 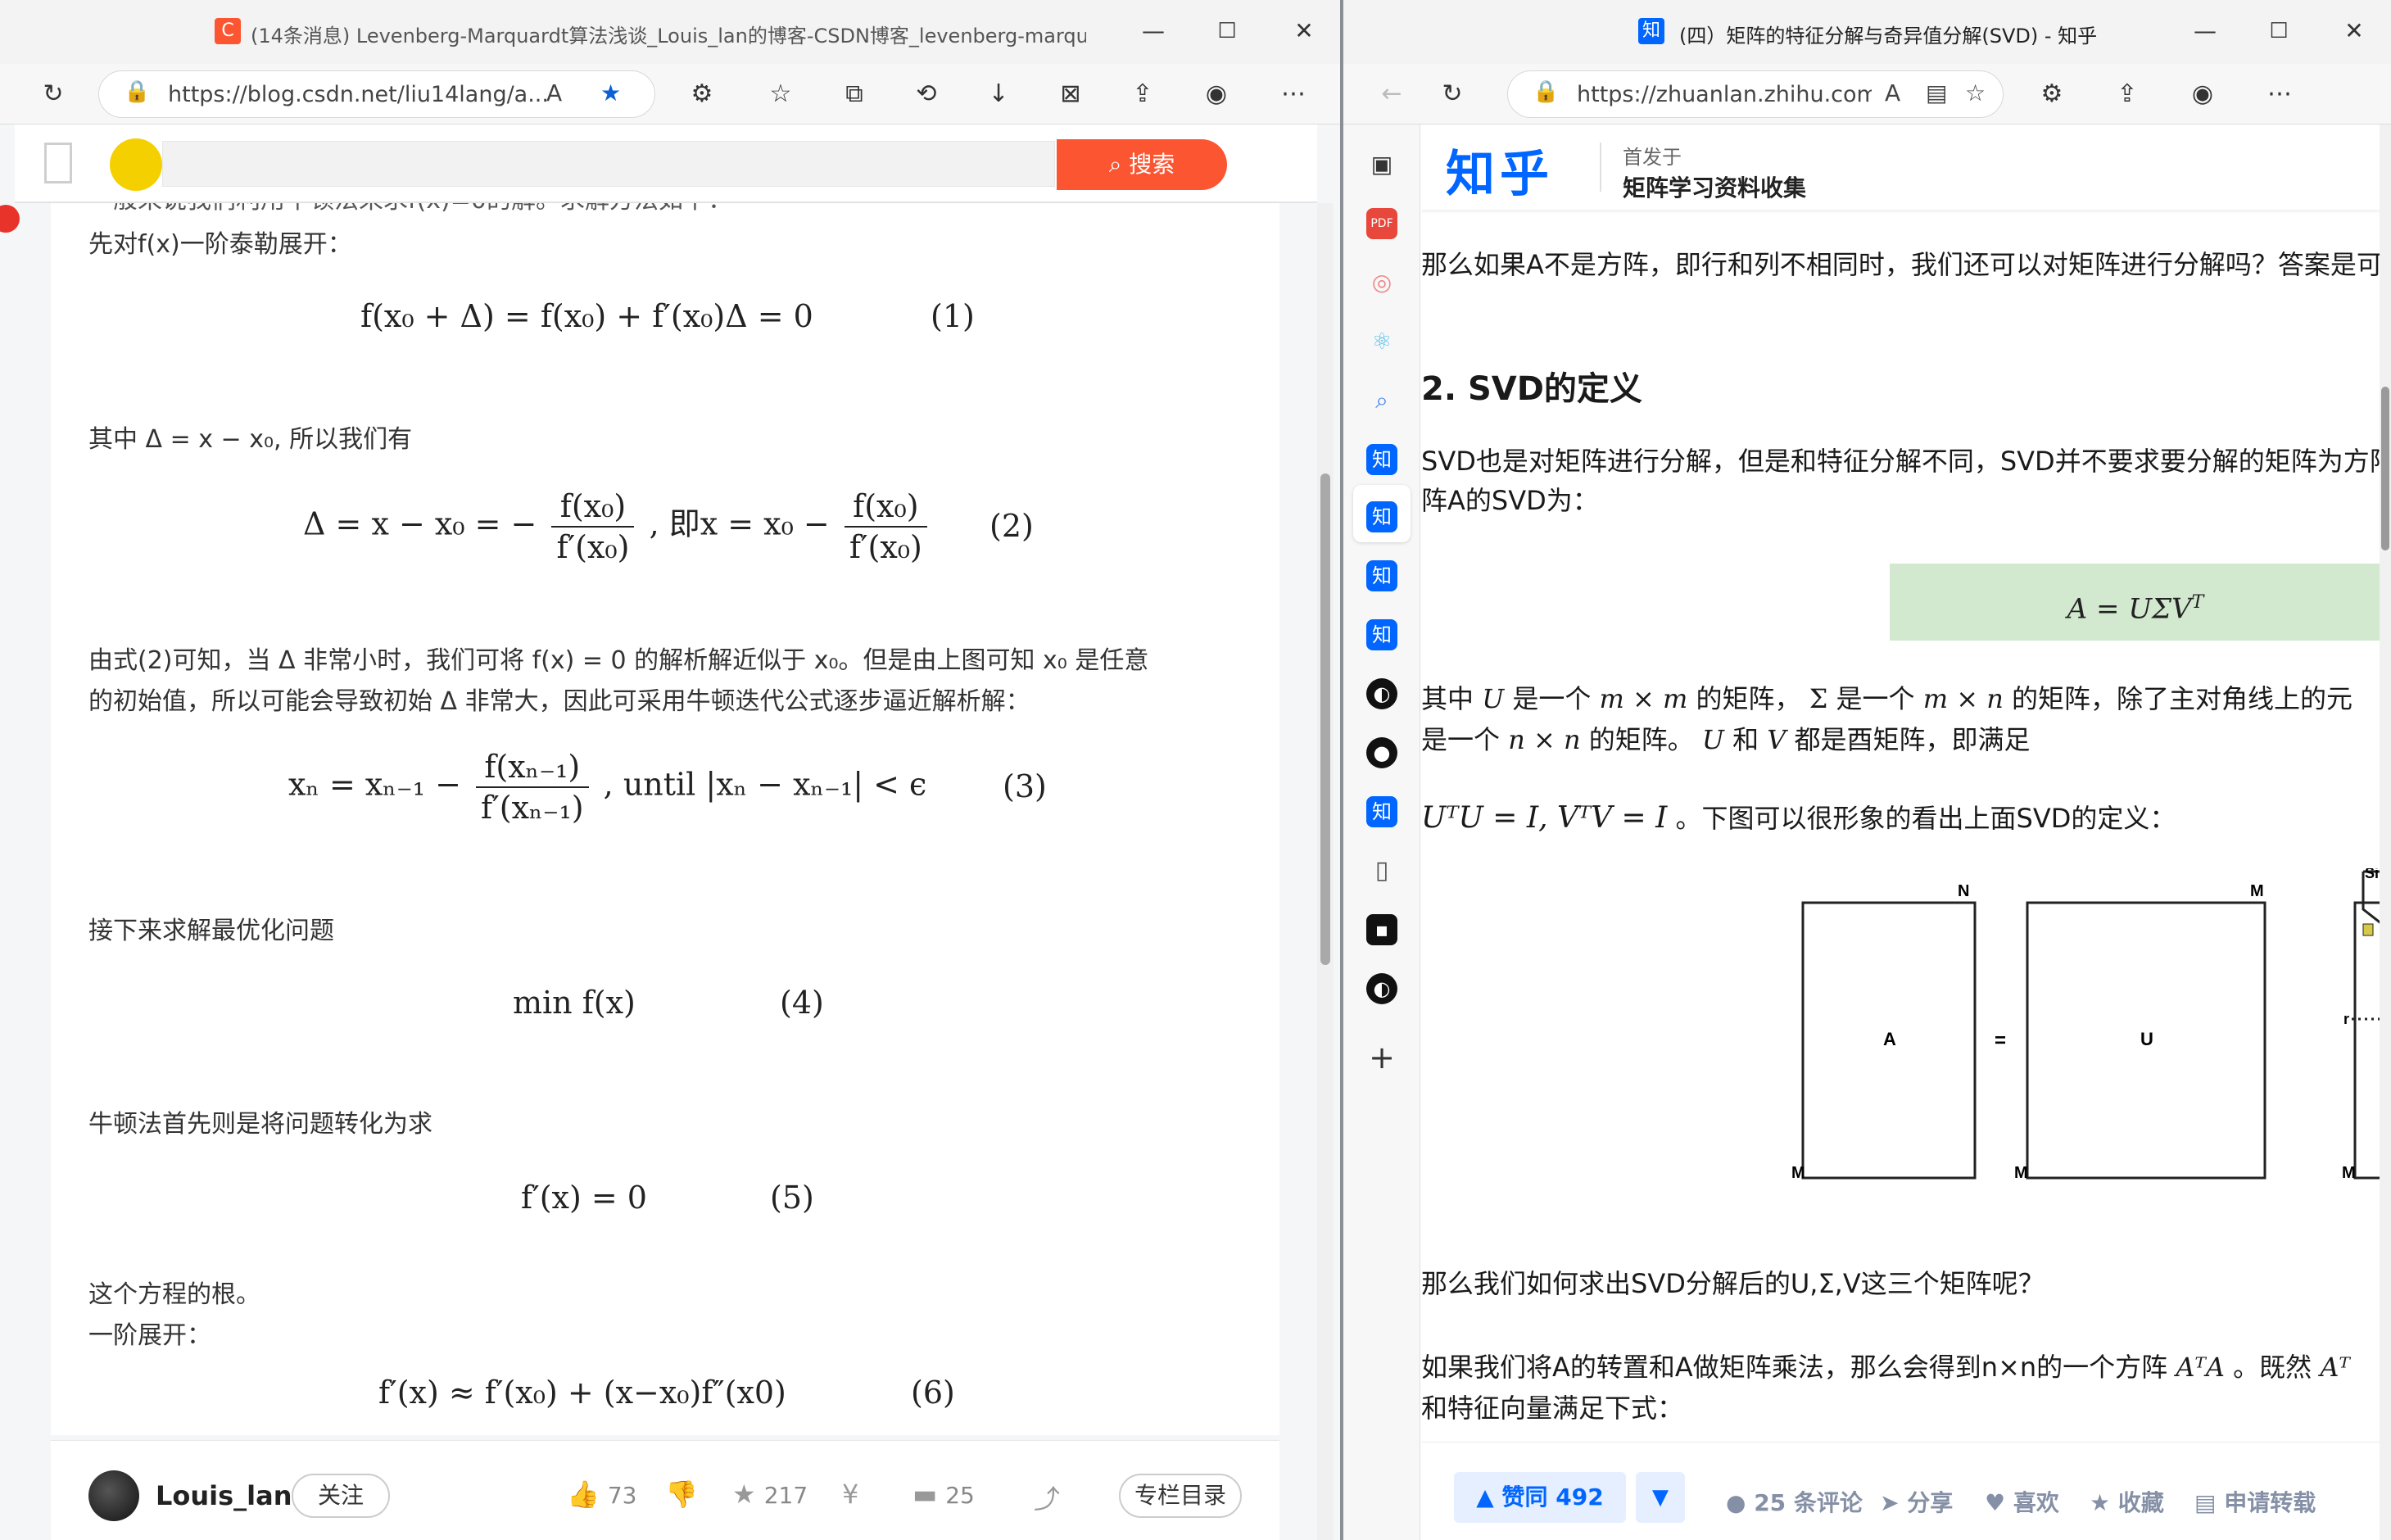 I want to click on p6a-math-at: Aᵀ, so click(x=2335, y=1367).